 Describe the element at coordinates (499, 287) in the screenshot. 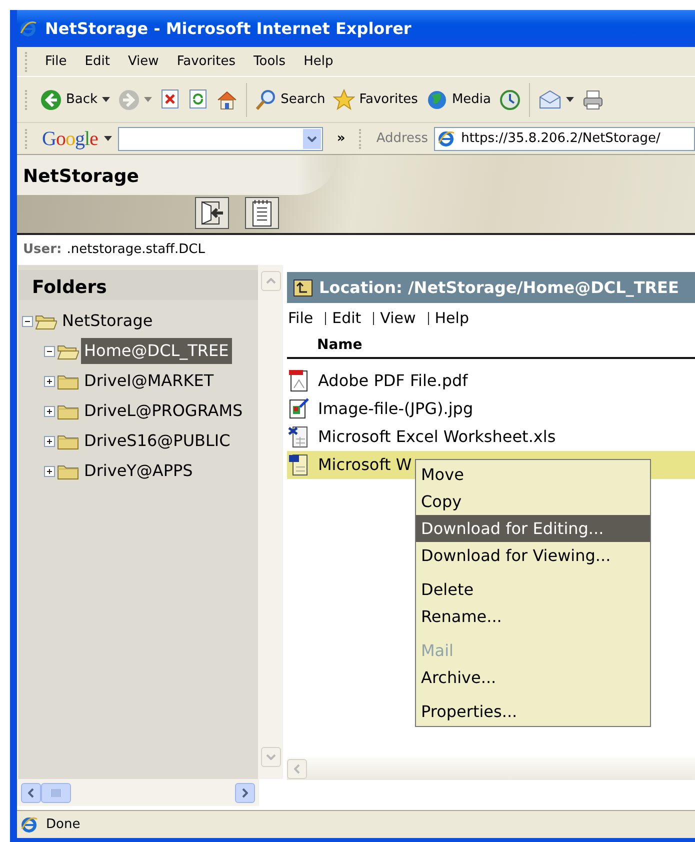

I see `location-path: Location: /NetStorage/Home@DCL_TREE` at that location.